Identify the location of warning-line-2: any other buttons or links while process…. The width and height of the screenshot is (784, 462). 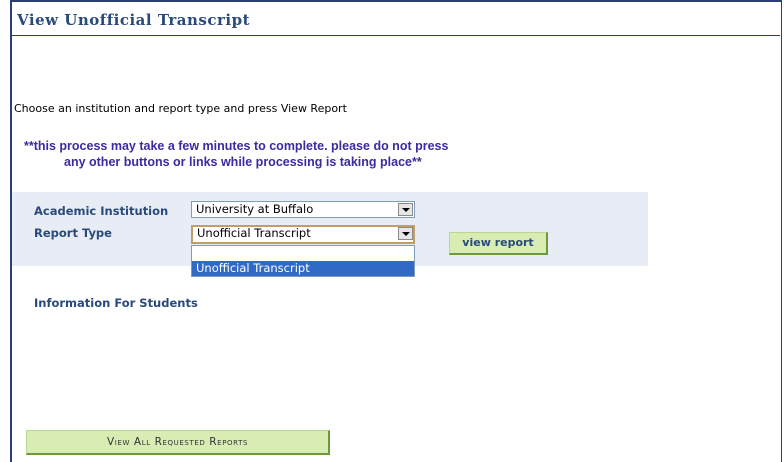
(243, 162).